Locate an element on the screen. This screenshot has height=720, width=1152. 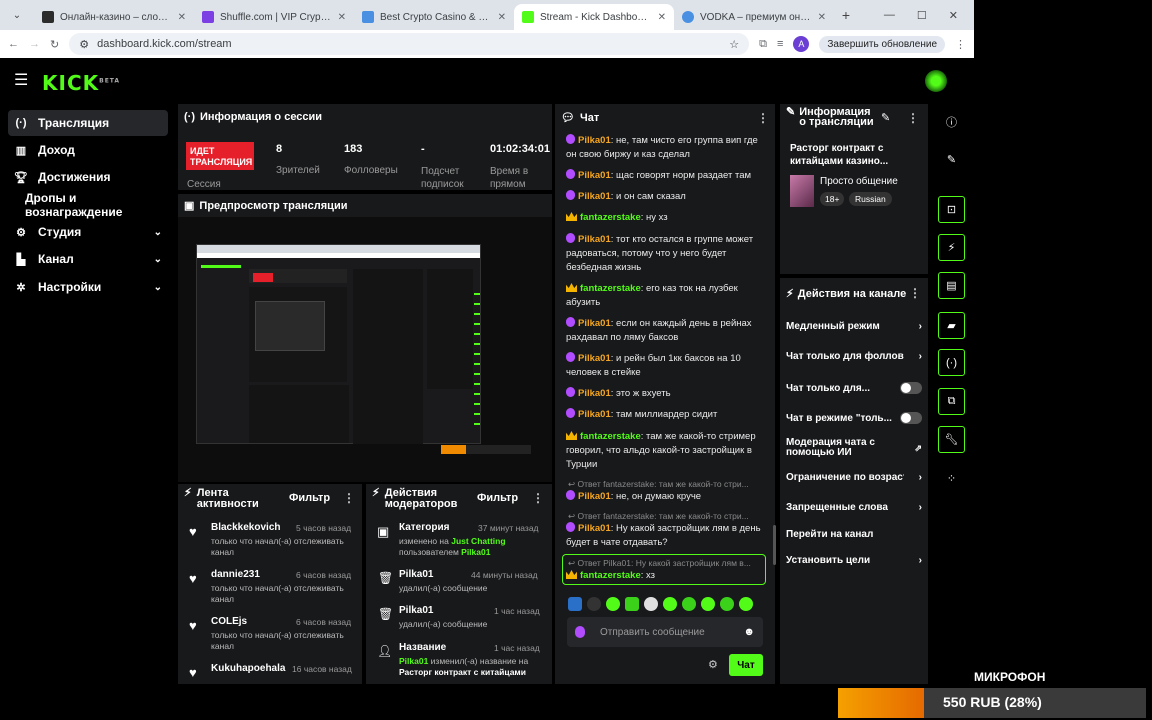
feed-item-name: Blackkekovich is located at coordinates (246, 527).